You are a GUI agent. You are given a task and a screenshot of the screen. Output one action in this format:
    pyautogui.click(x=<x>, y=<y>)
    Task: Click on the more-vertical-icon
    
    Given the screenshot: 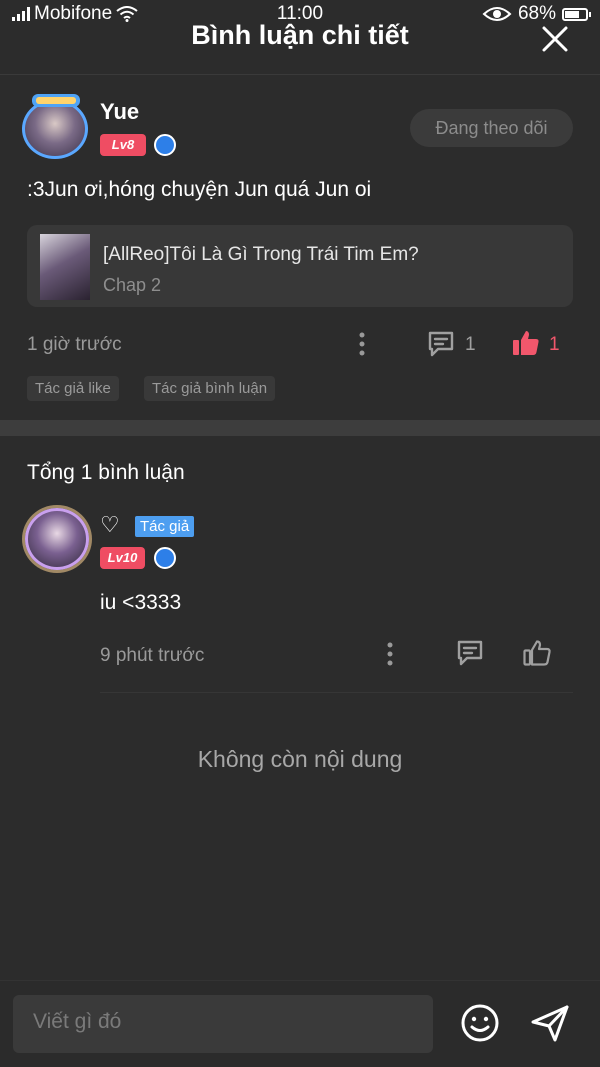 What is the action you would take?
    pyautogui.click(x=362, y=344)
    